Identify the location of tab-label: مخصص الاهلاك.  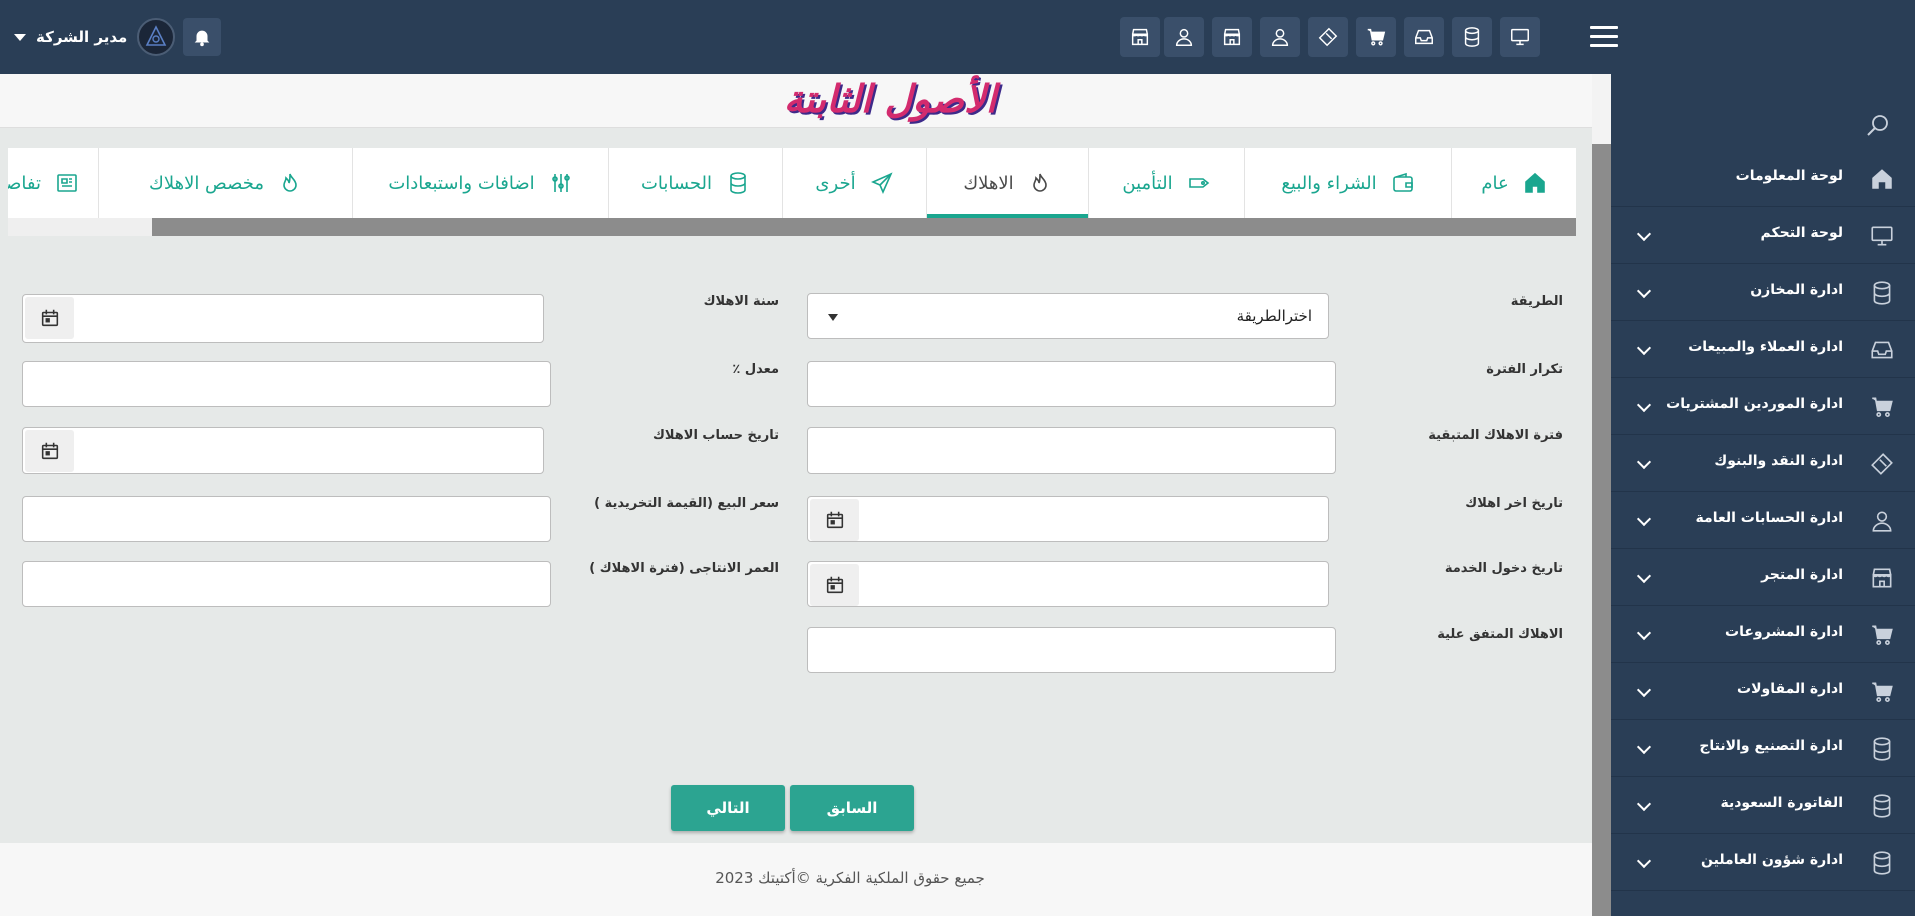
(206, 183).